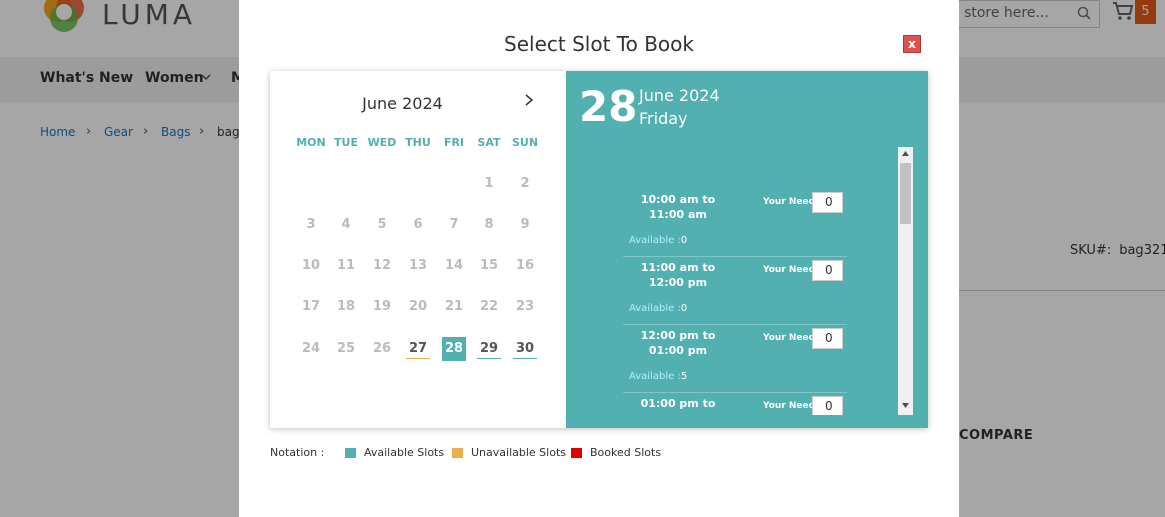 The image size is (1165, 517). Describe the element at coordinates (311, 142) in the screenshot. I see `weekday-label: MON` at that location.